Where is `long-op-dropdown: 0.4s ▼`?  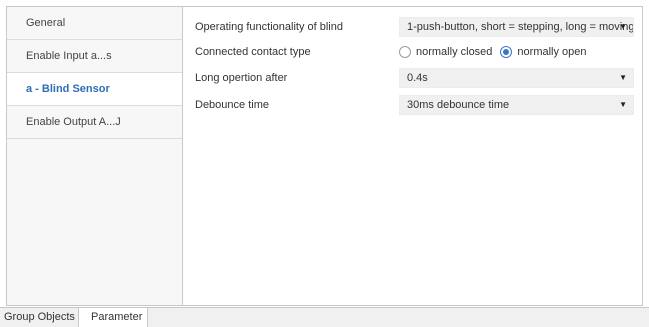 long-op-dropdown: 0.4s ▼ is located at coordinates (516, 78).